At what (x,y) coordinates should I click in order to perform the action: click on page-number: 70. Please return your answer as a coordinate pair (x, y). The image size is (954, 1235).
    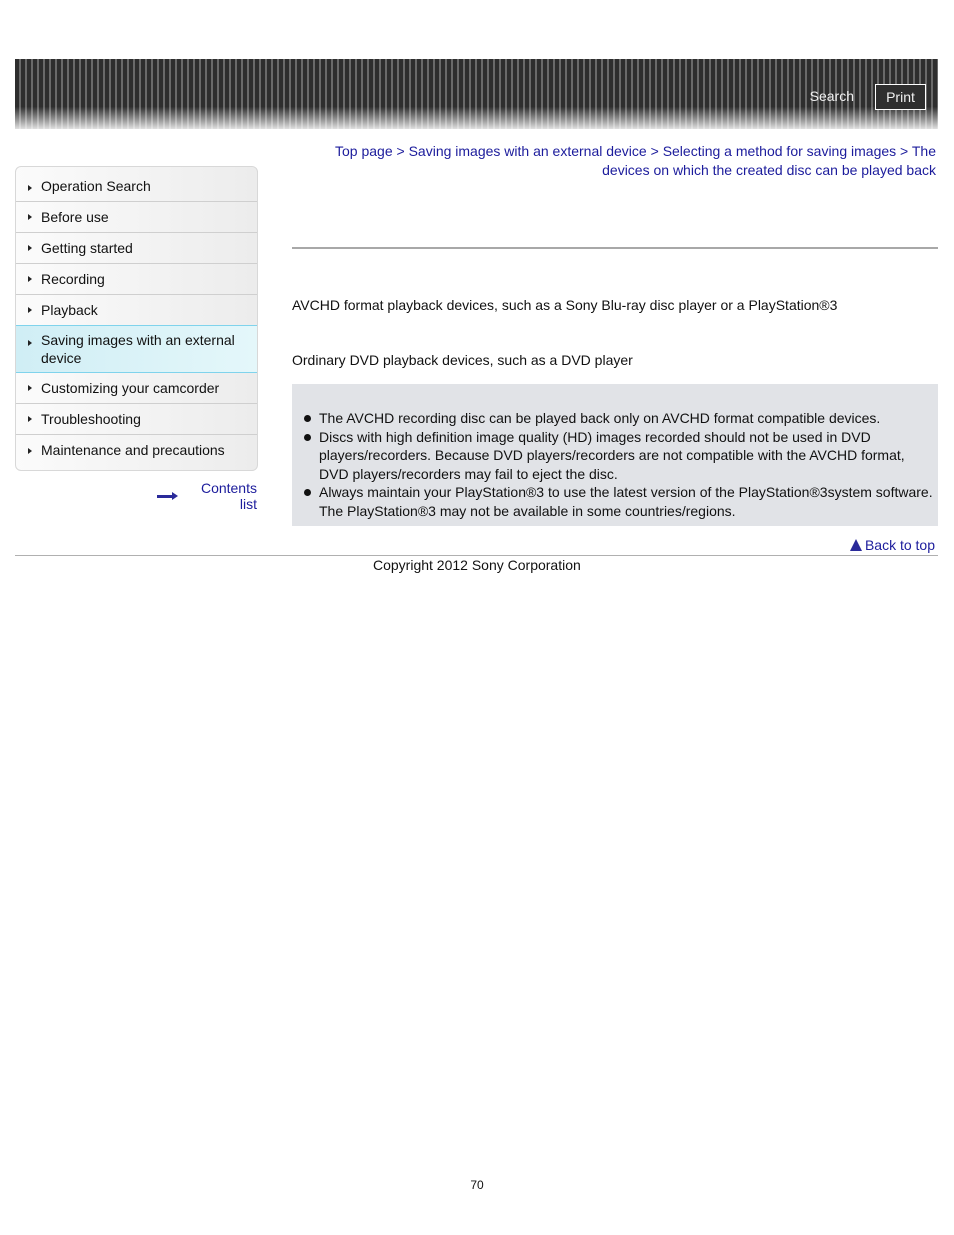
    Looking at the image, I should click on (477, 1185).